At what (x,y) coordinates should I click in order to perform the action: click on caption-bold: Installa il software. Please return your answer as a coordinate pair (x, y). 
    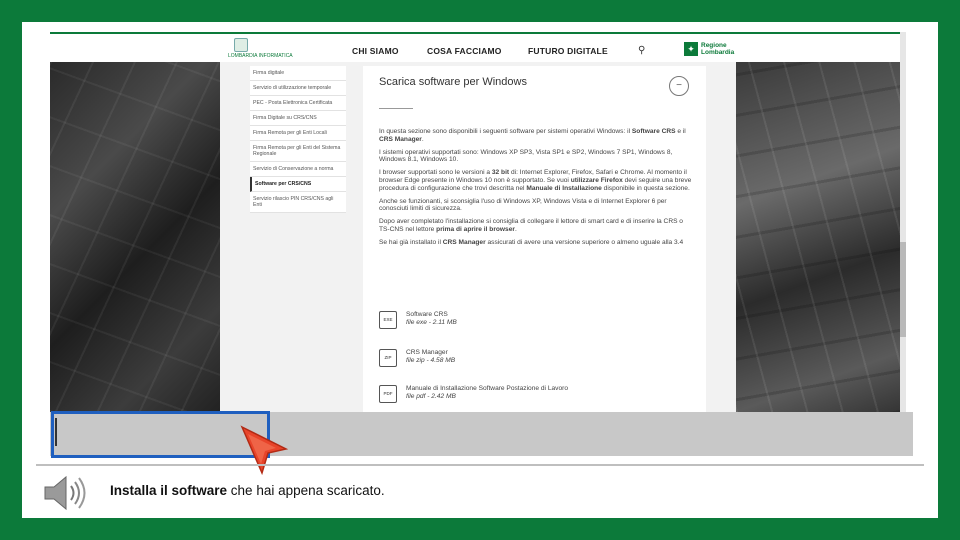
    Looking at the image, I should click on (169, 490).